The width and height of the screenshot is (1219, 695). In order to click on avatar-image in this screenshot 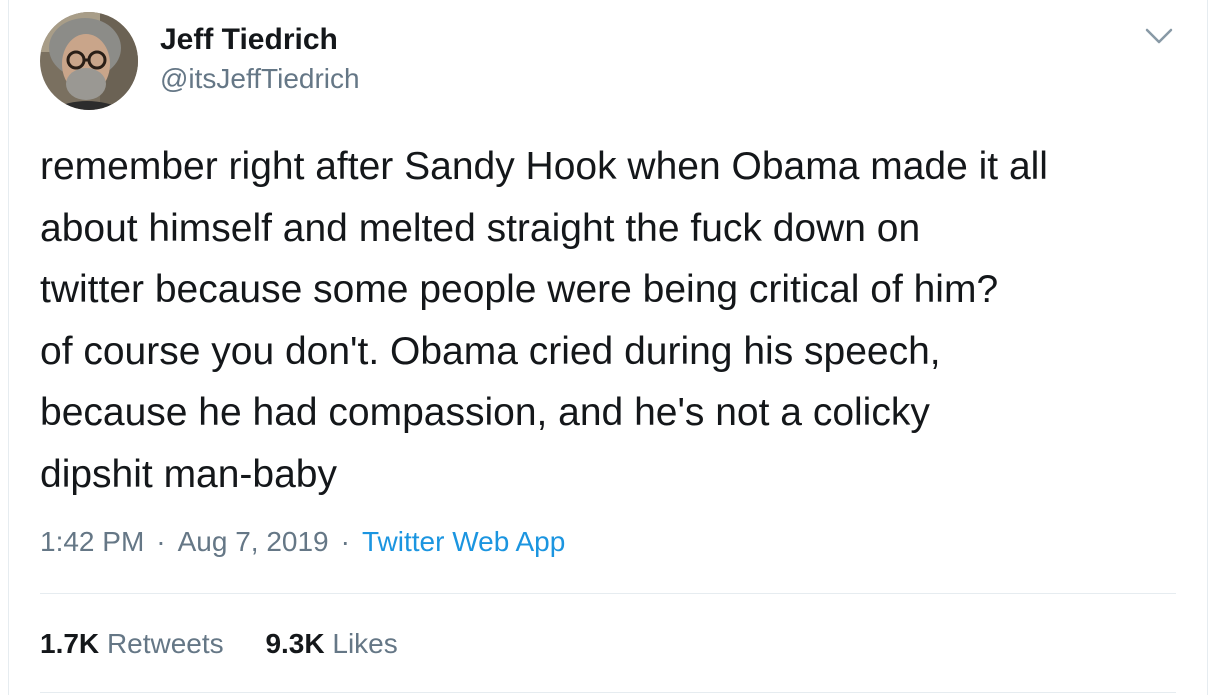, I will do `click(89, 61)`.